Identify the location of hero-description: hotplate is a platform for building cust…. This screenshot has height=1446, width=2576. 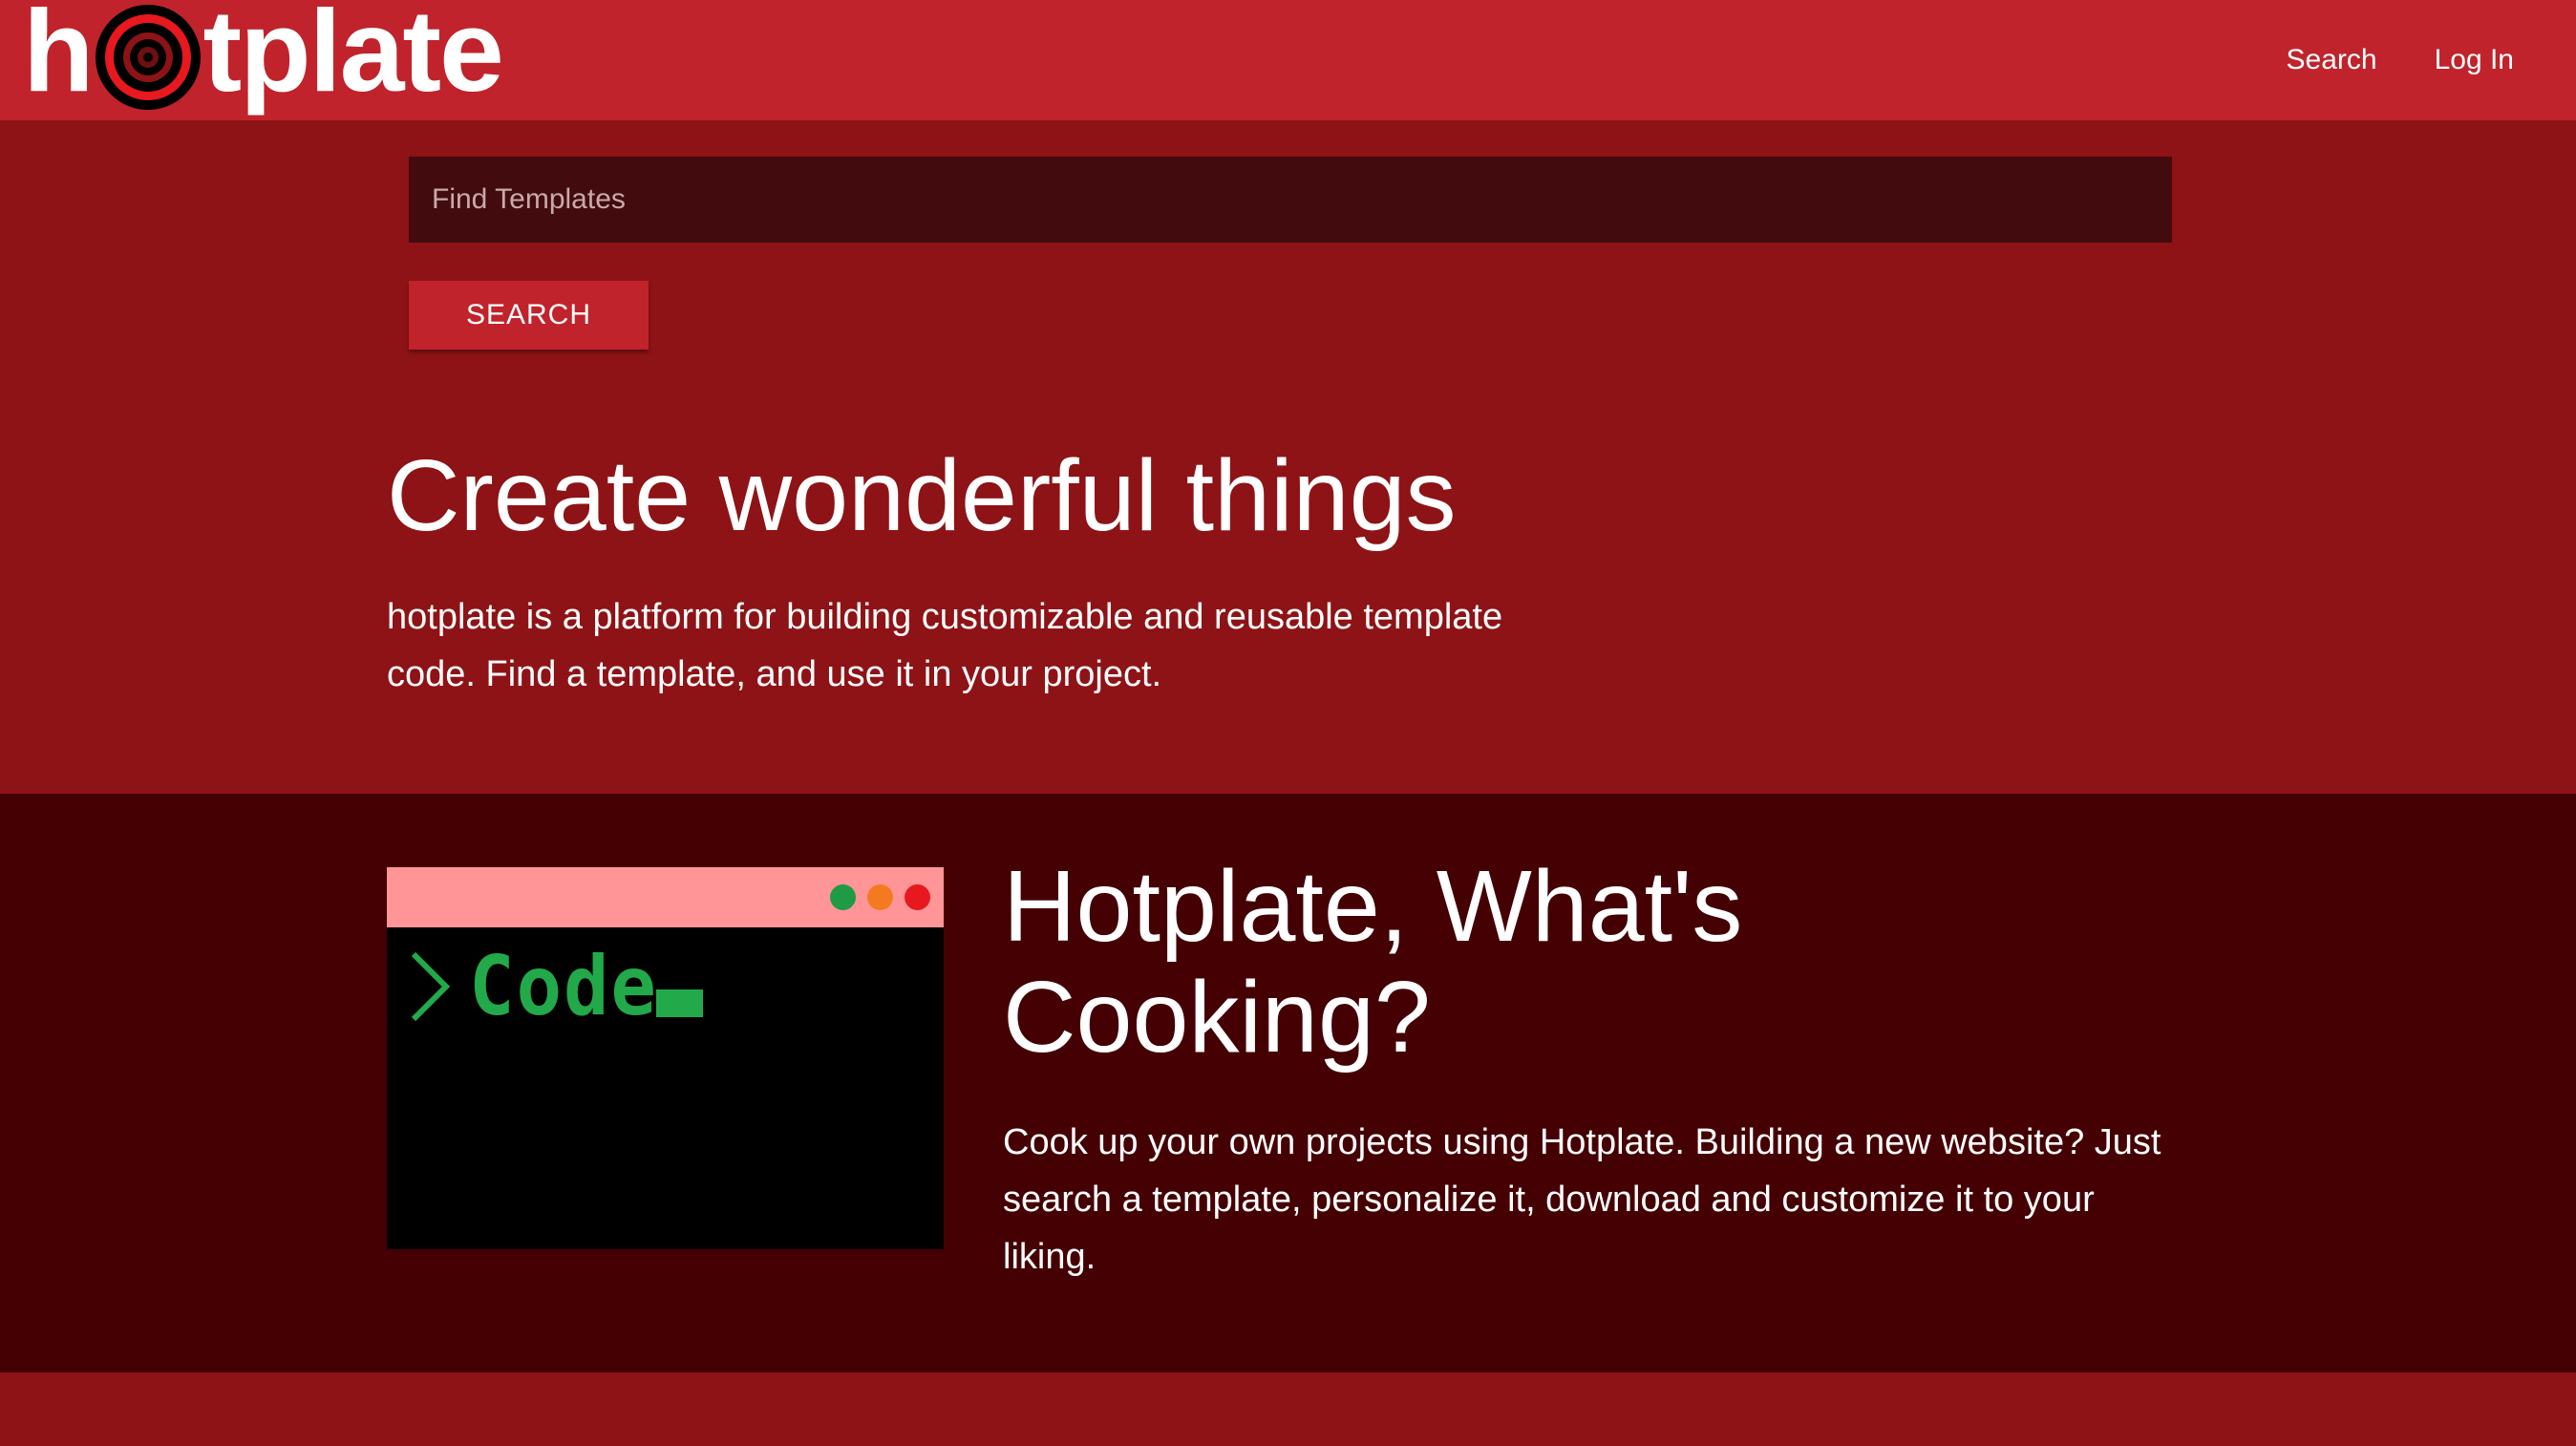
(945, 645).